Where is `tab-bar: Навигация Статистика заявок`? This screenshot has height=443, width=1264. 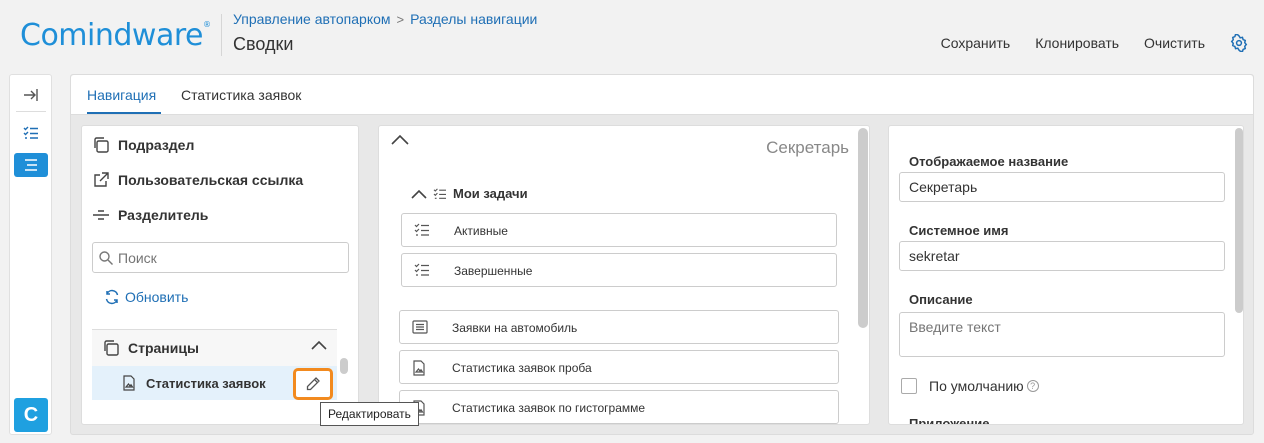
tab-bar: Навигация Статистика заявок is located at coordinates (662, 95).